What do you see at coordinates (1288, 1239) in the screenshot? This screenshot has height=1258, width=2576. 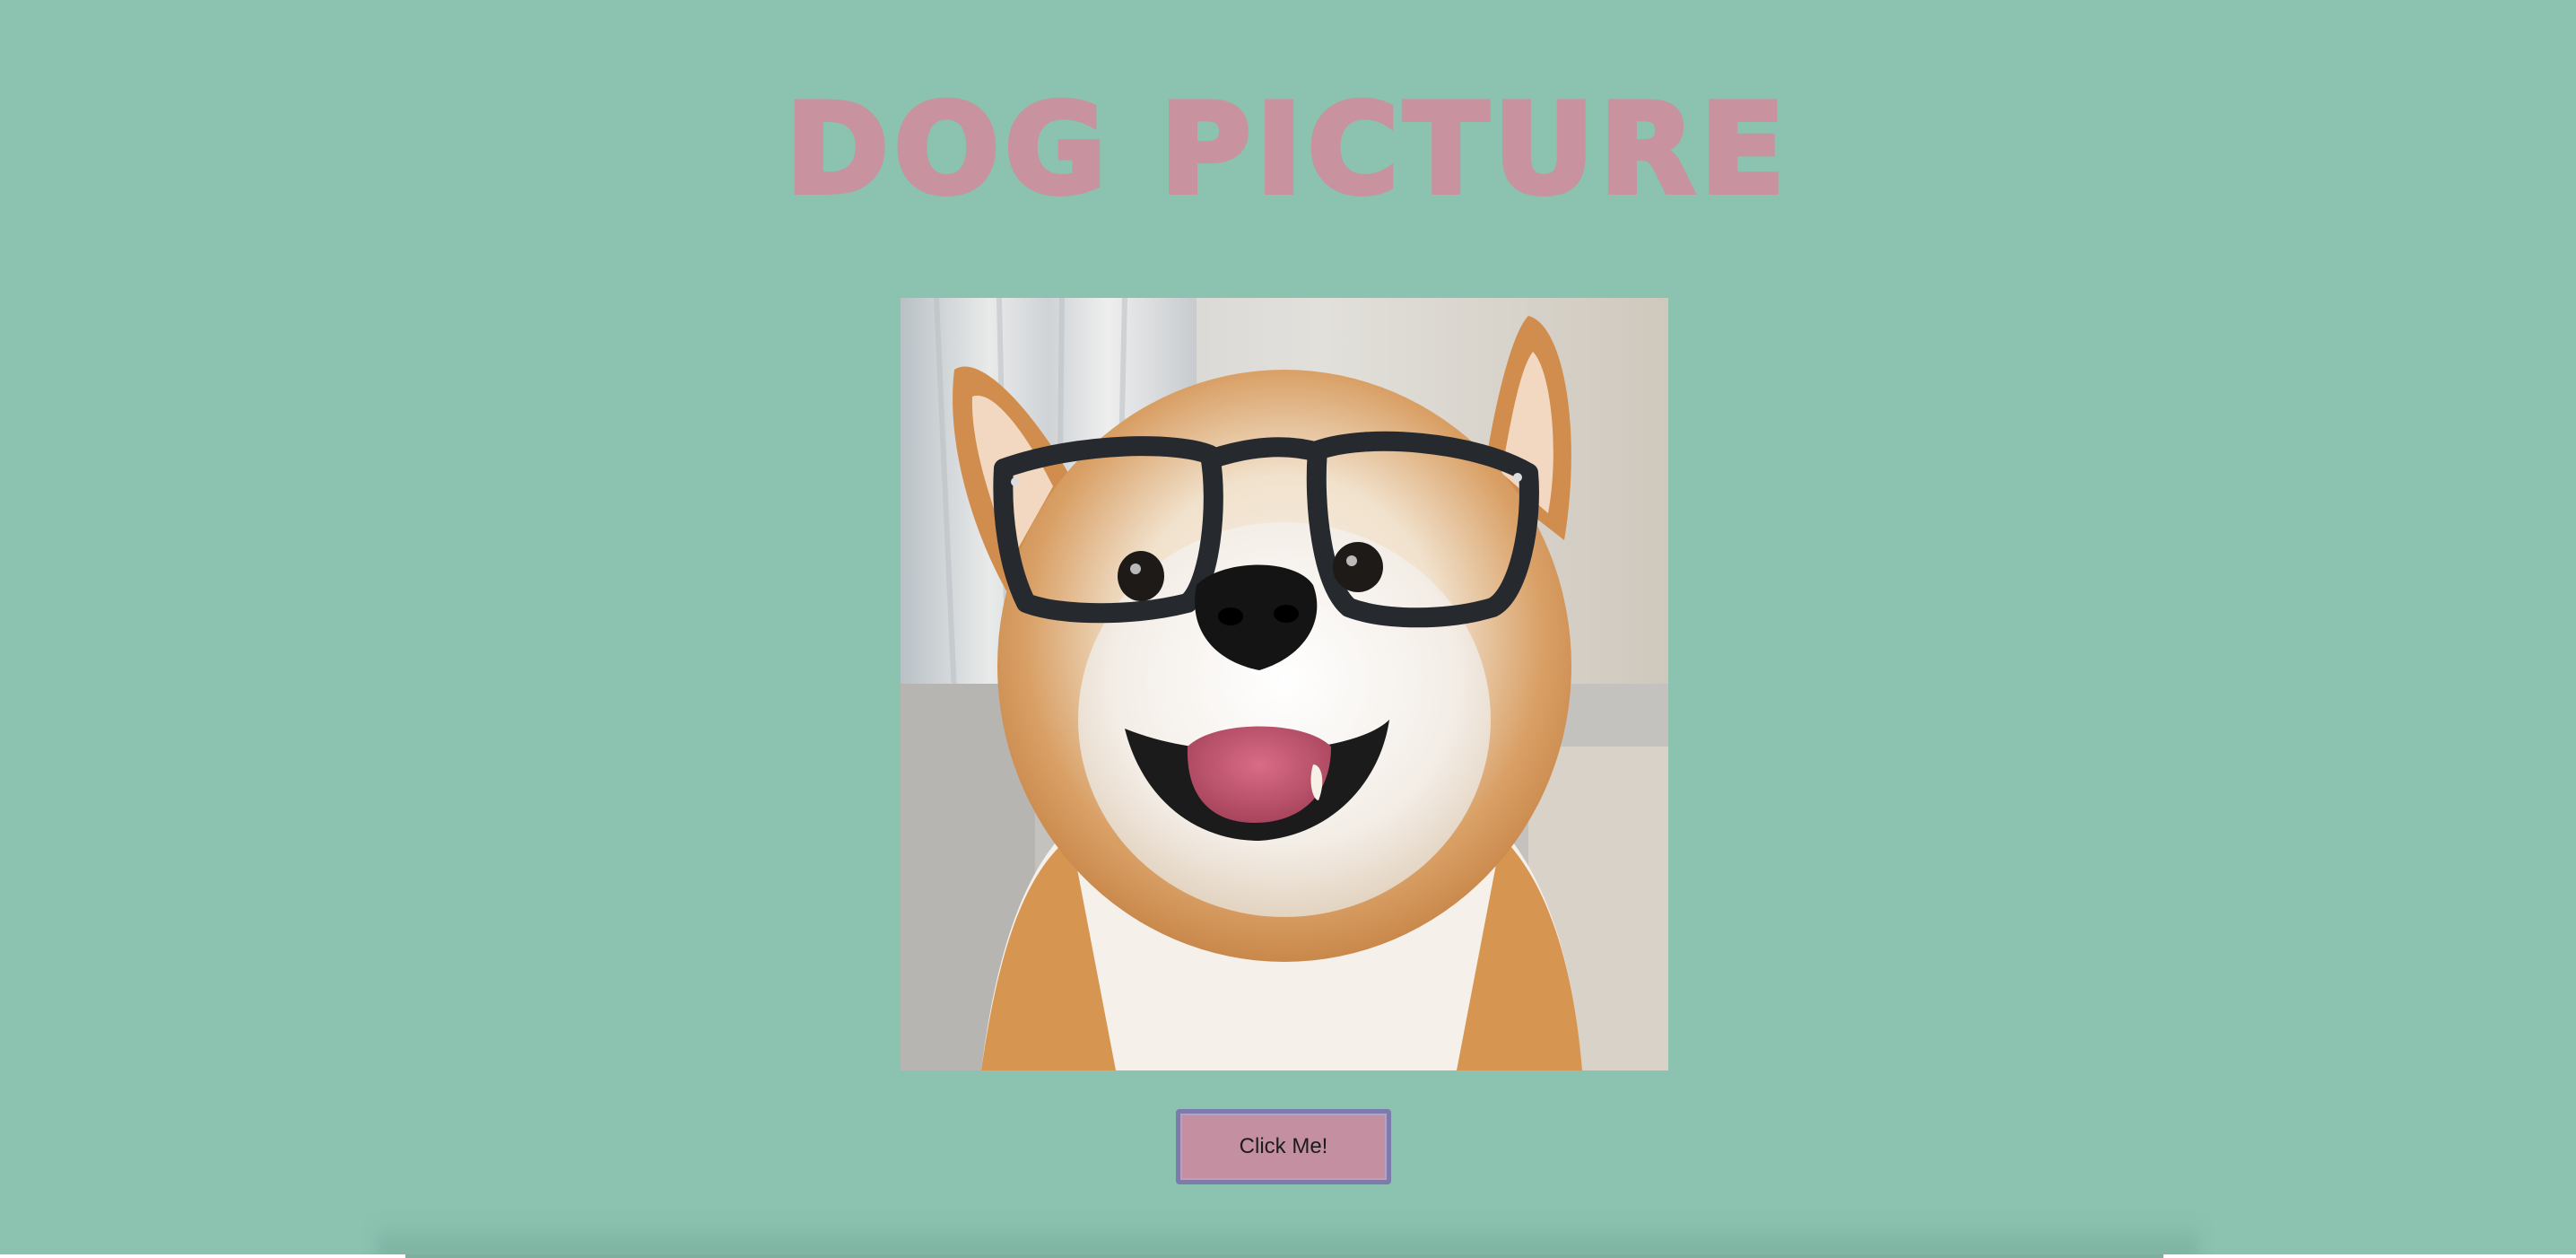 I see `bottom-shadow` at bounding box center [1288, 1239].